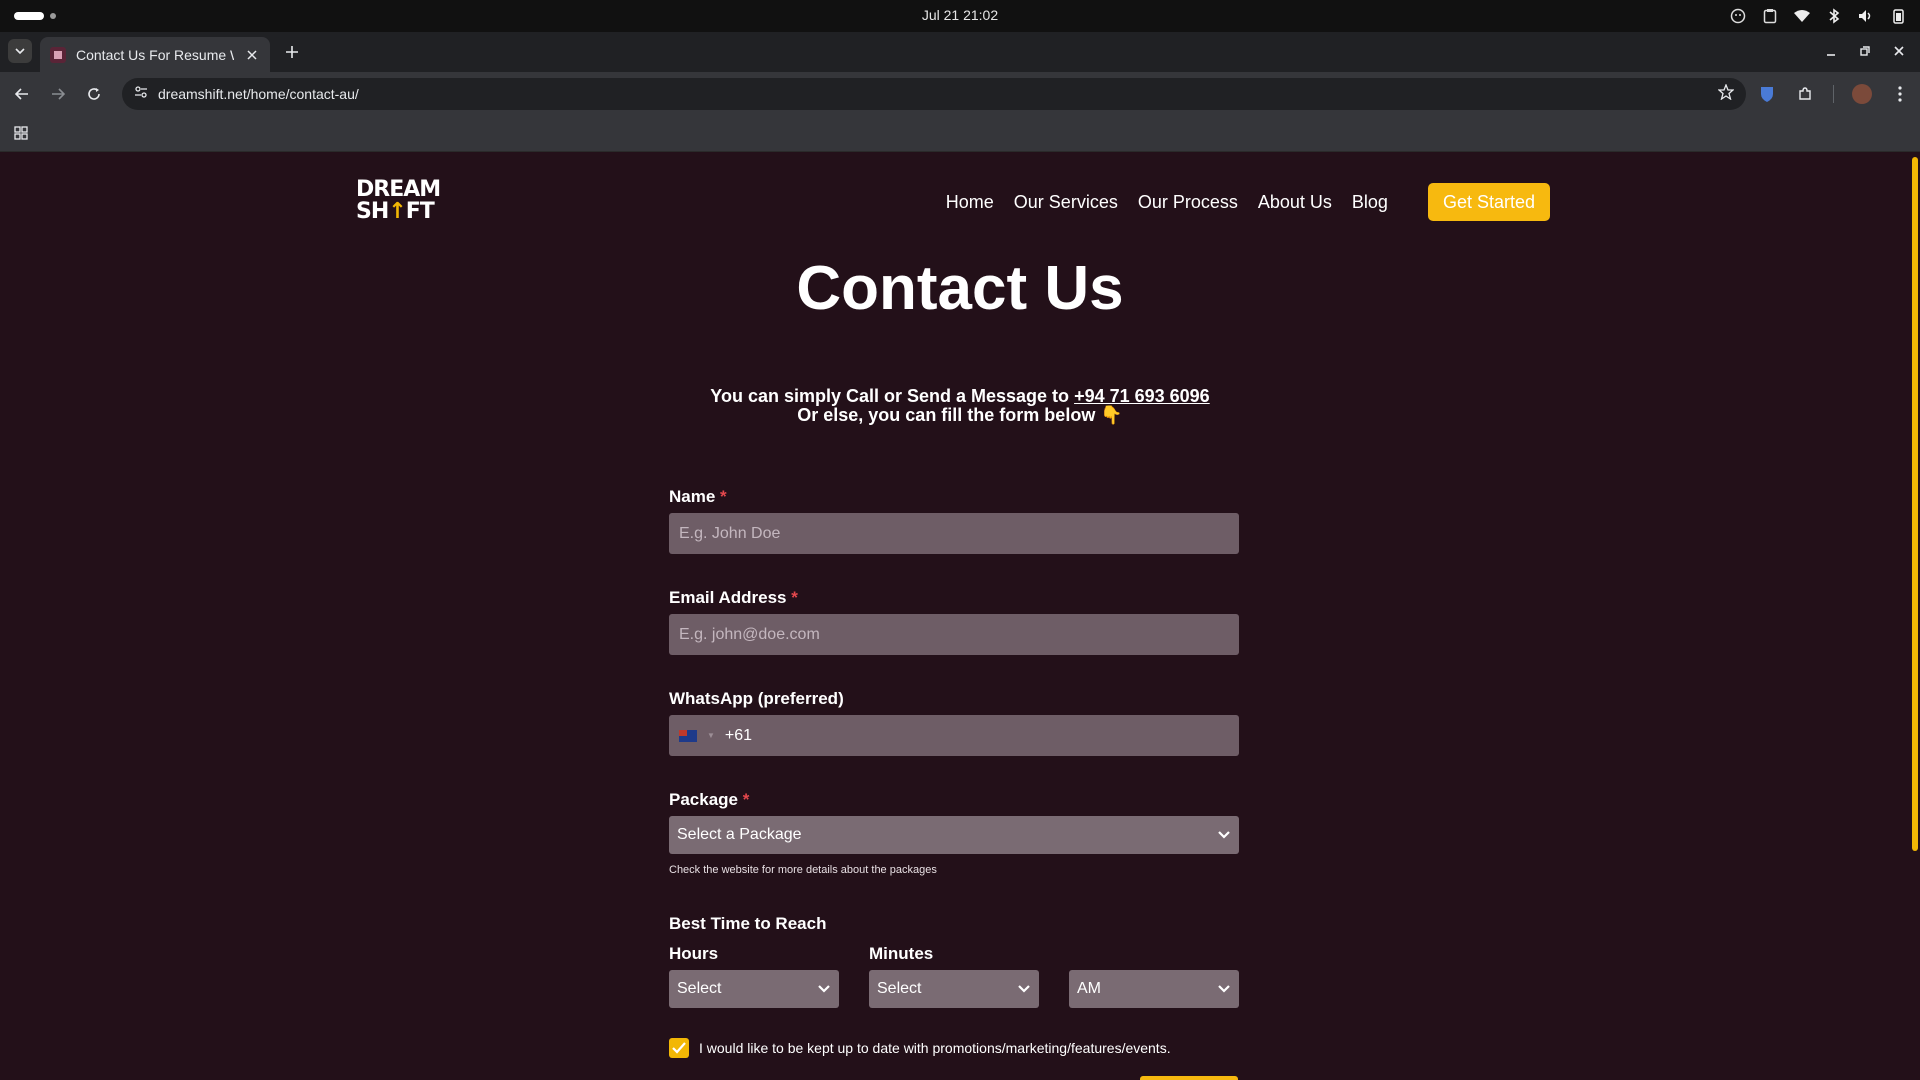 Image resolution: width=1920 pixels, height=1080 pixels. I want to click on nav-home: Home, so click(970, 202).